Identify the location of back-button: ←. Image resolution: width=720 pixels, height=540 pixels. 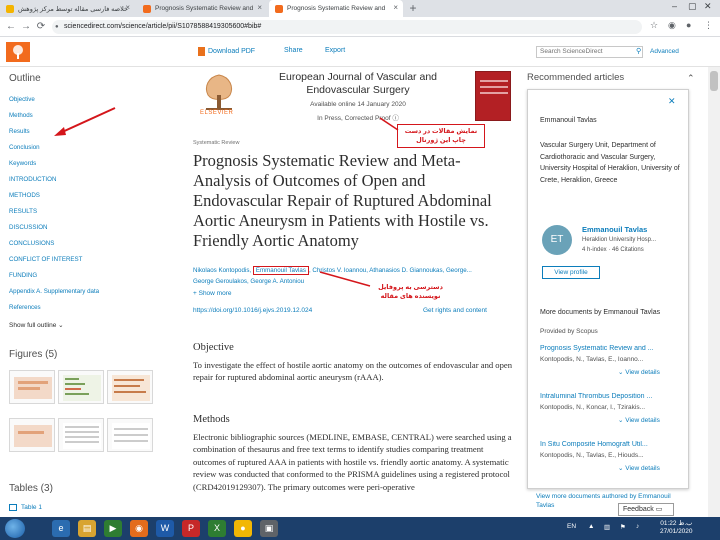
(11, 27).